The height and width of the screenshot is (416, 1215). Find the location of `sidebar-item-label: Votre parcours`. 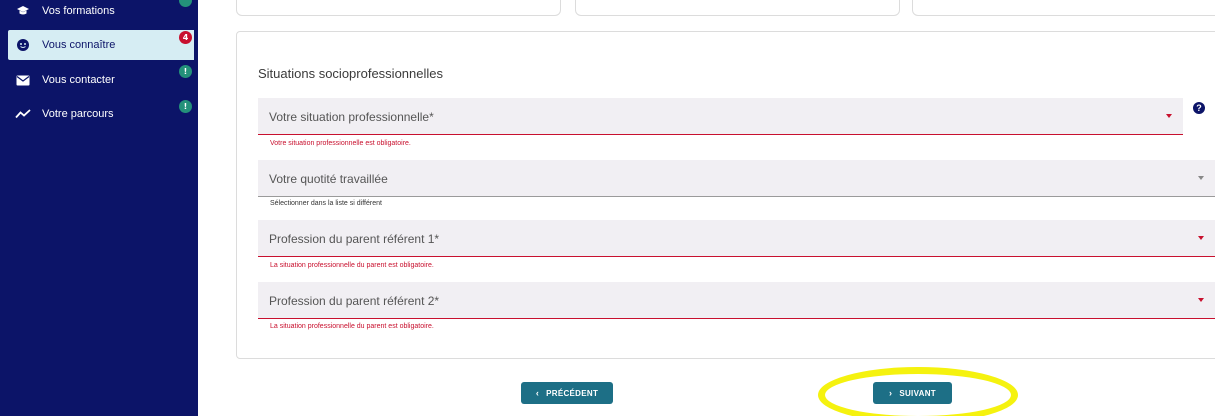

sidebar-item-label: Votre parcours is located at coordinates (78, 114).